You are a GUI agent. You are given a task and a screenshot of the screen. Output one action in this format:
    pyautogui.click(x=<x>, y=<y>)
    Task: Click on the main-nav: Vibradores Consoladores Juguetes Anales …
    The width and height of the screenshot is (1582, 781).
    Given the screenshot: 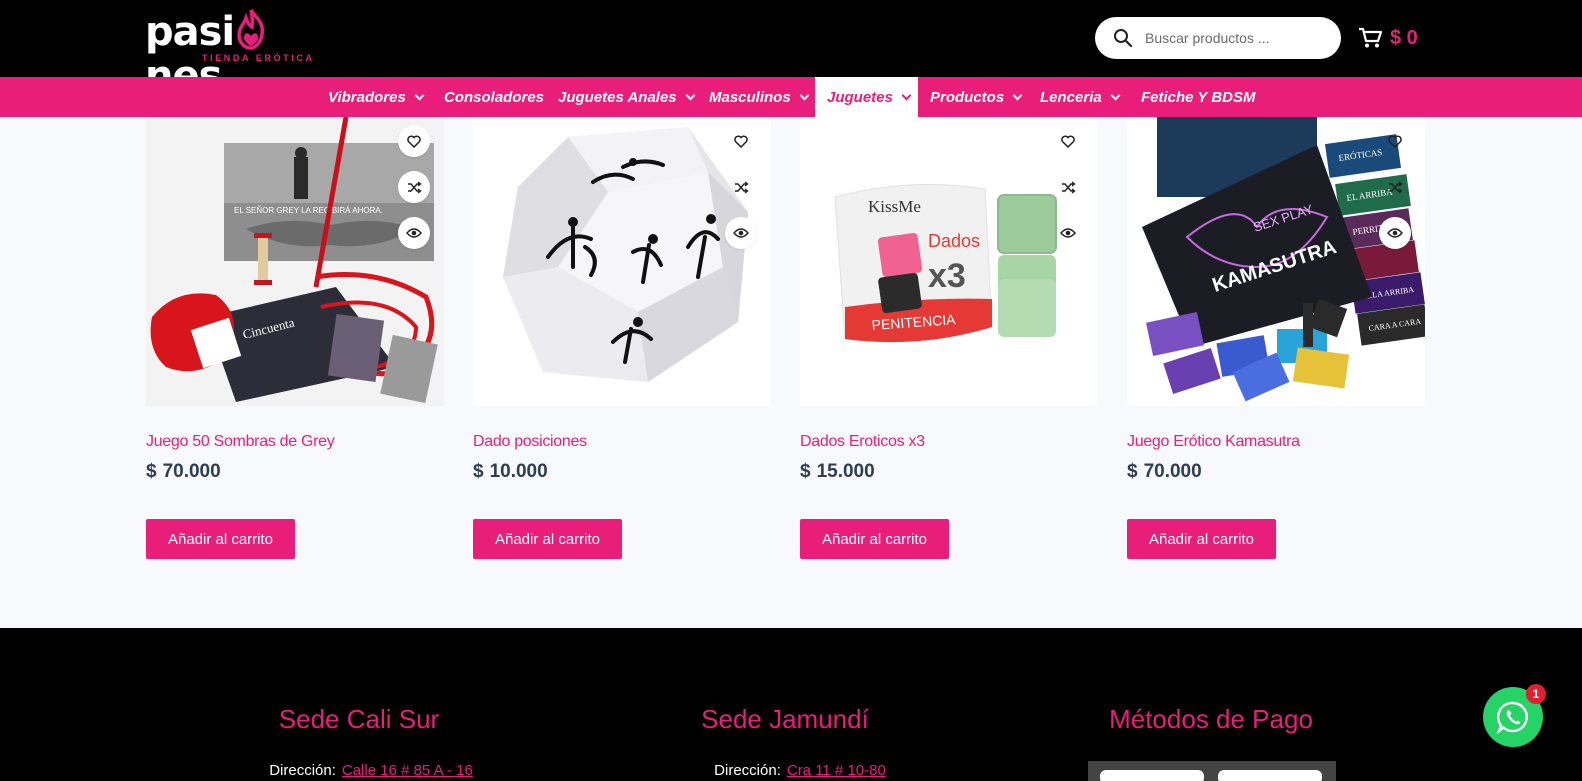 What is the action you would take?
    pyautogui.click(x=791, y=97)
    